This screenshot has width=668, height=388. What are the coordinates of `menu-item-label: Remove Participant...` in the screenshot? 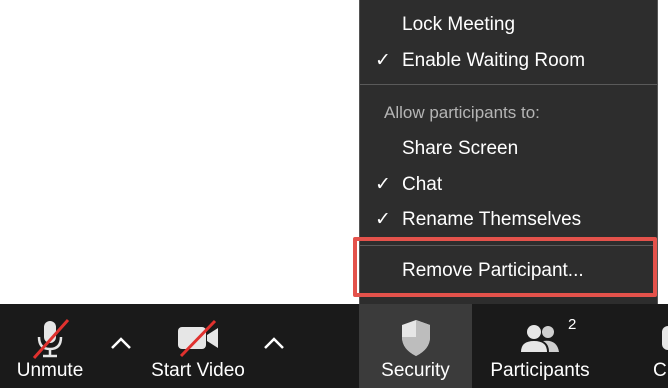 It's located at (493, 270).